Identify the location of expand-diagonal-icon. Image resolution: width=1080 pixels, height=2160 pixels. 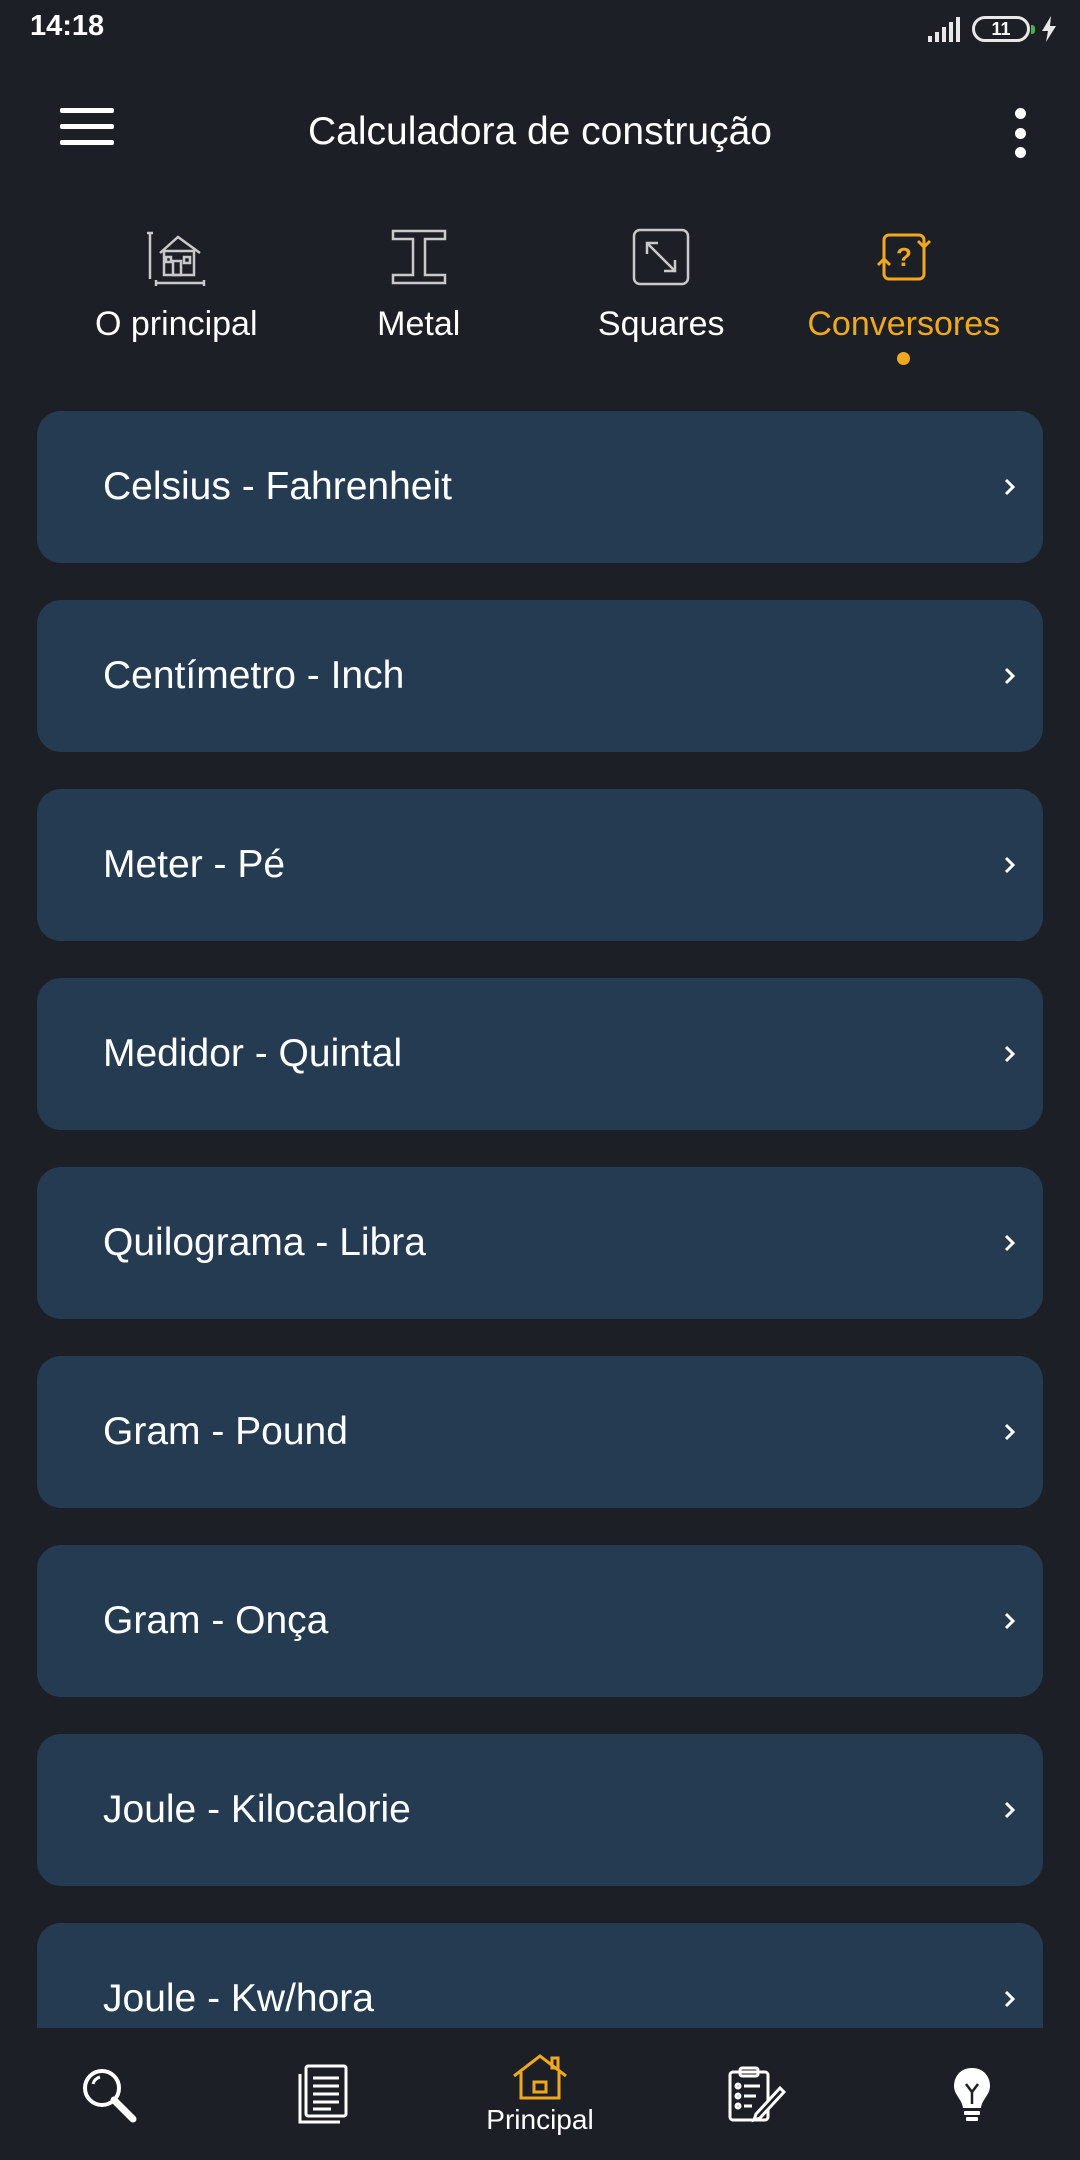
(661, 257).